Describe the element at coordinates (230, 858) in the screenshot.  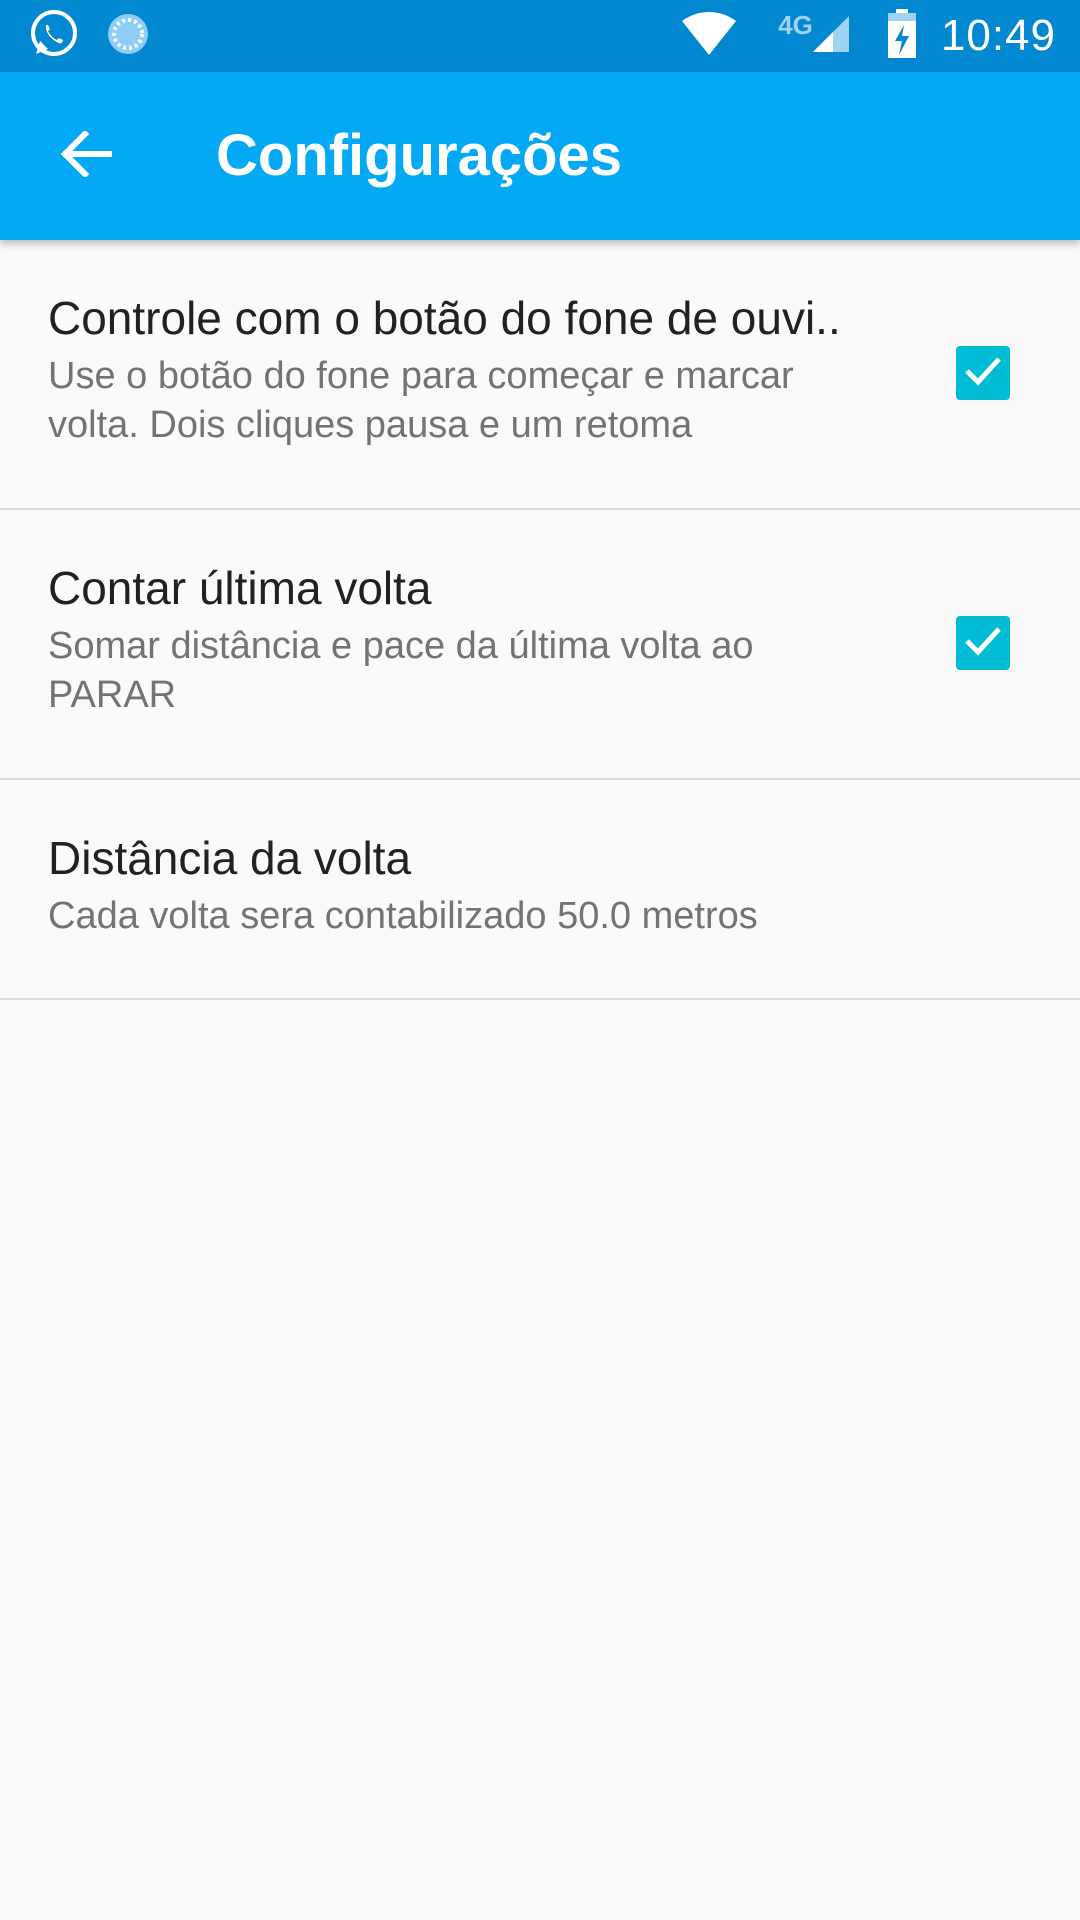
I see `pref-title: Distância da volta` at that location.